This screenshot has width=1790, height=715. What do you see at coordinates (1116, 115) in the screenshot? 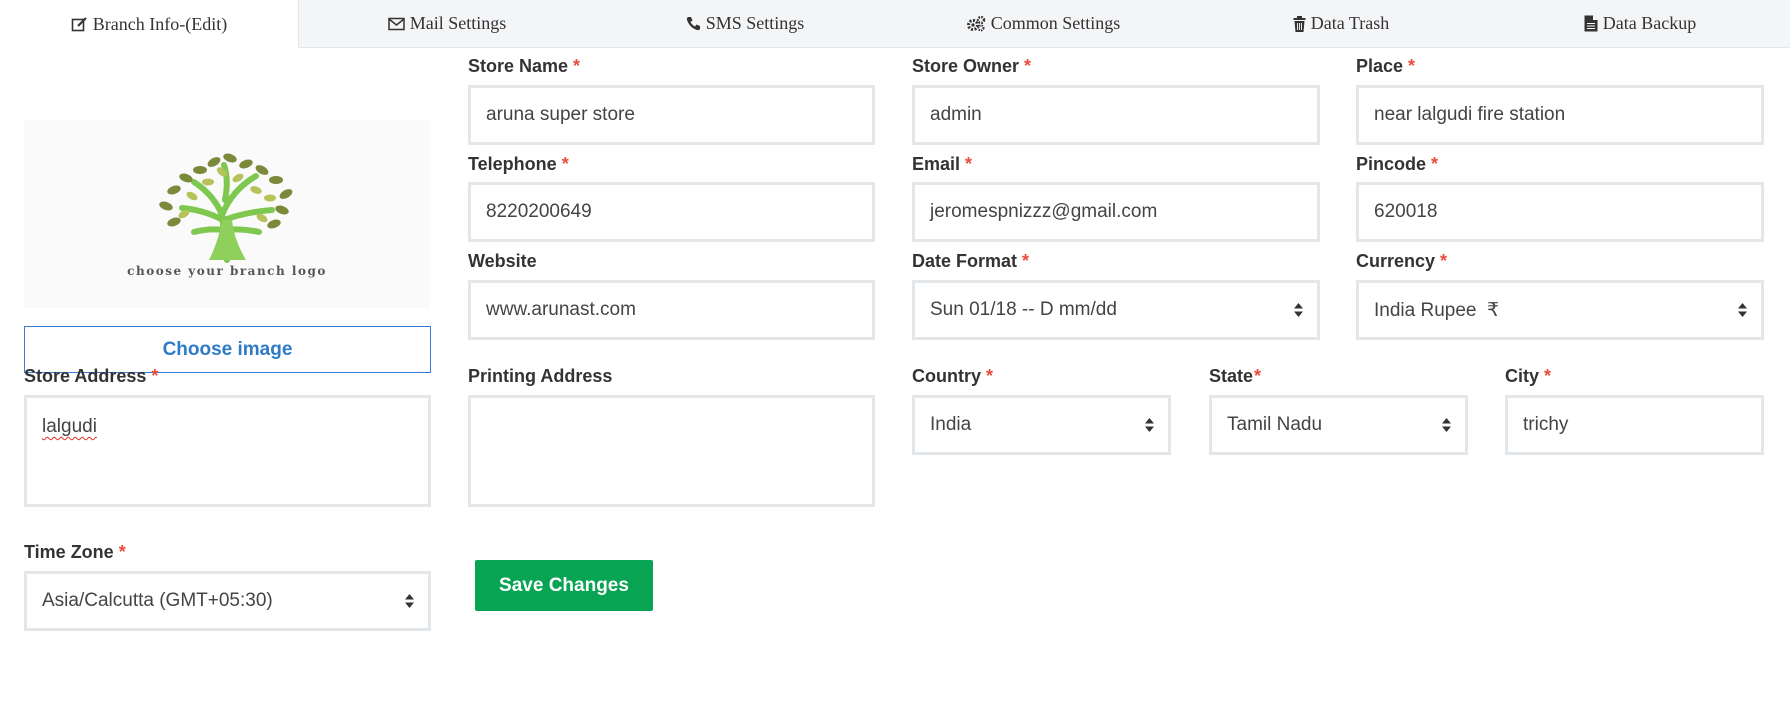
I see `store-owner-input: admin` at bounding box center [1116, 115].